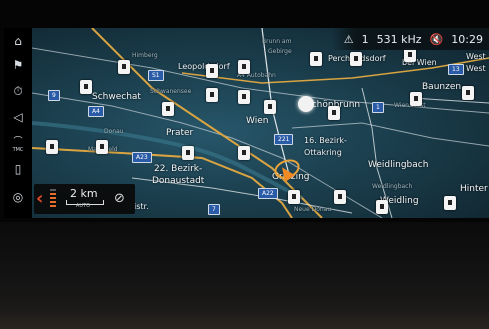  What do you see at coordinates (456, 69) in the screenshot?
I see `road-shield-13: 13` at bounding box center [456, 69].